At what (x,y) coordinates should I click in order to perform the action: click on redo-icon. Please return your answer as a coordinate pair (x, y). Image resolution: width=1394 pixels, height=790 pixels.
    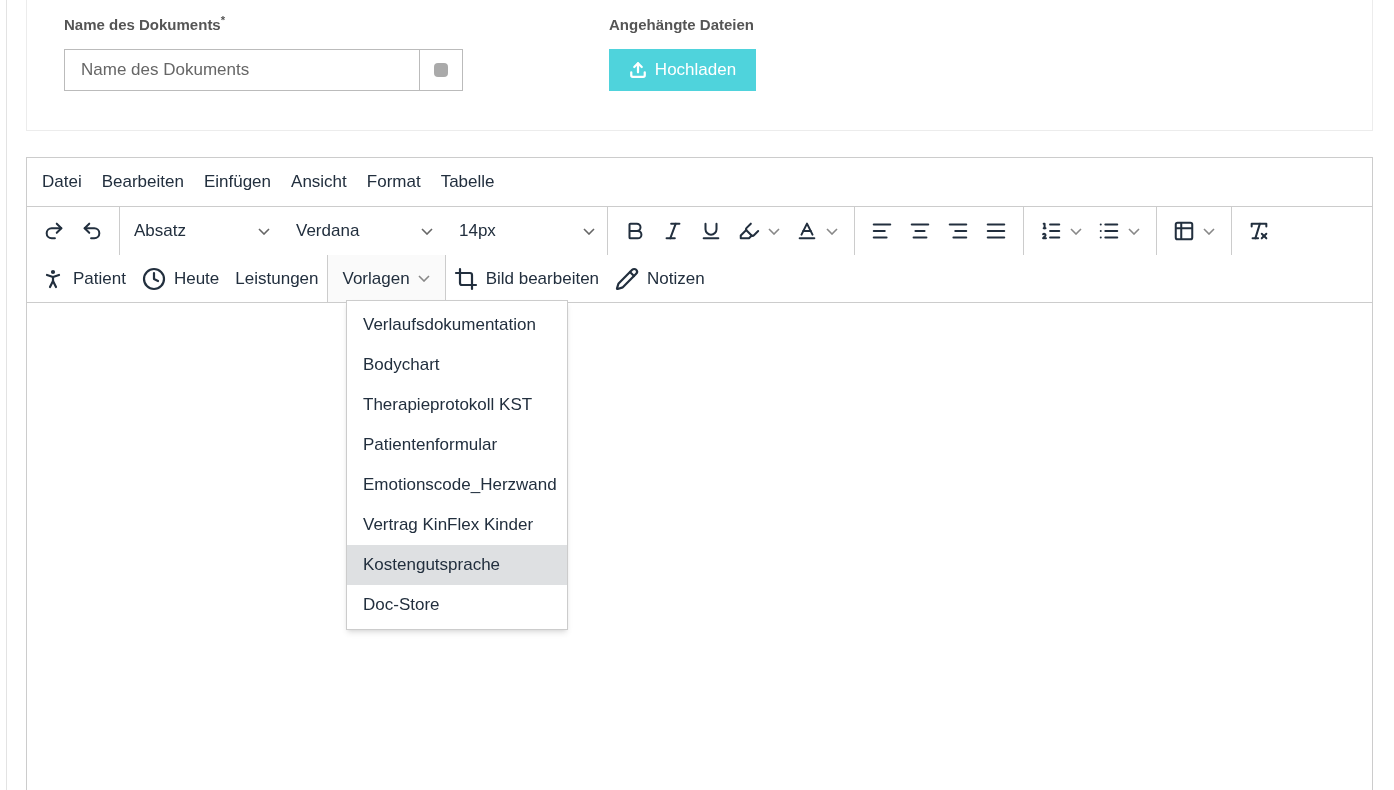
    Looking at the image, I should click on (54, 231).